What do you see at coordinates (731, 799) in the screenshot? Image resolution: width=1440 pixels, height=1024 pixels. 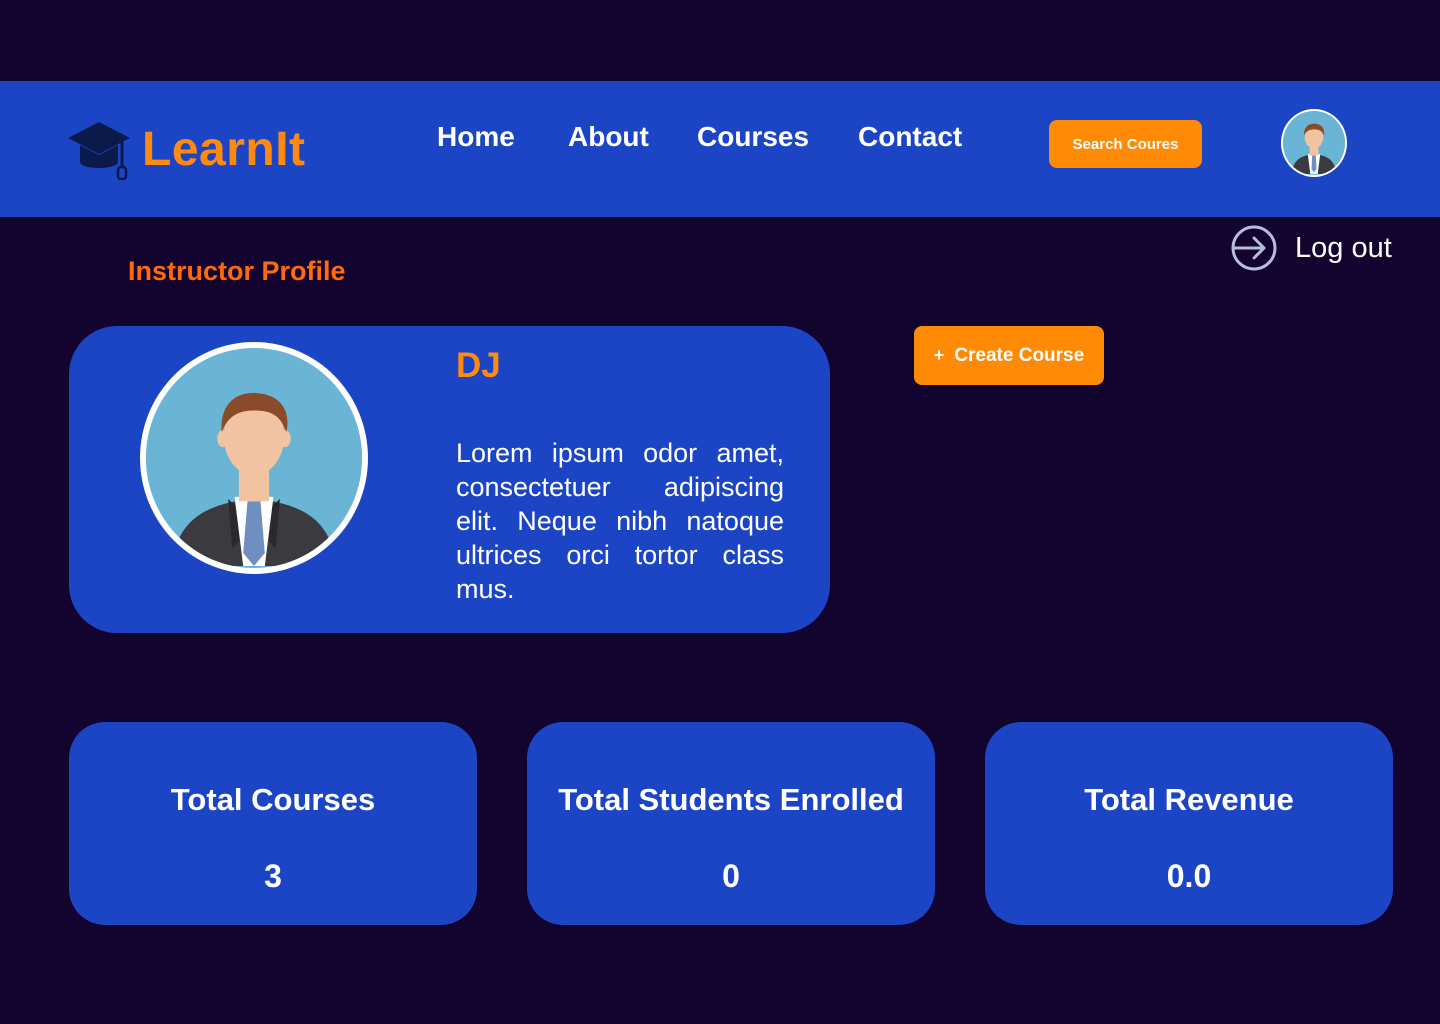 I see `stat-label: Total Students Enrolled` at bounding box center [731, 799].